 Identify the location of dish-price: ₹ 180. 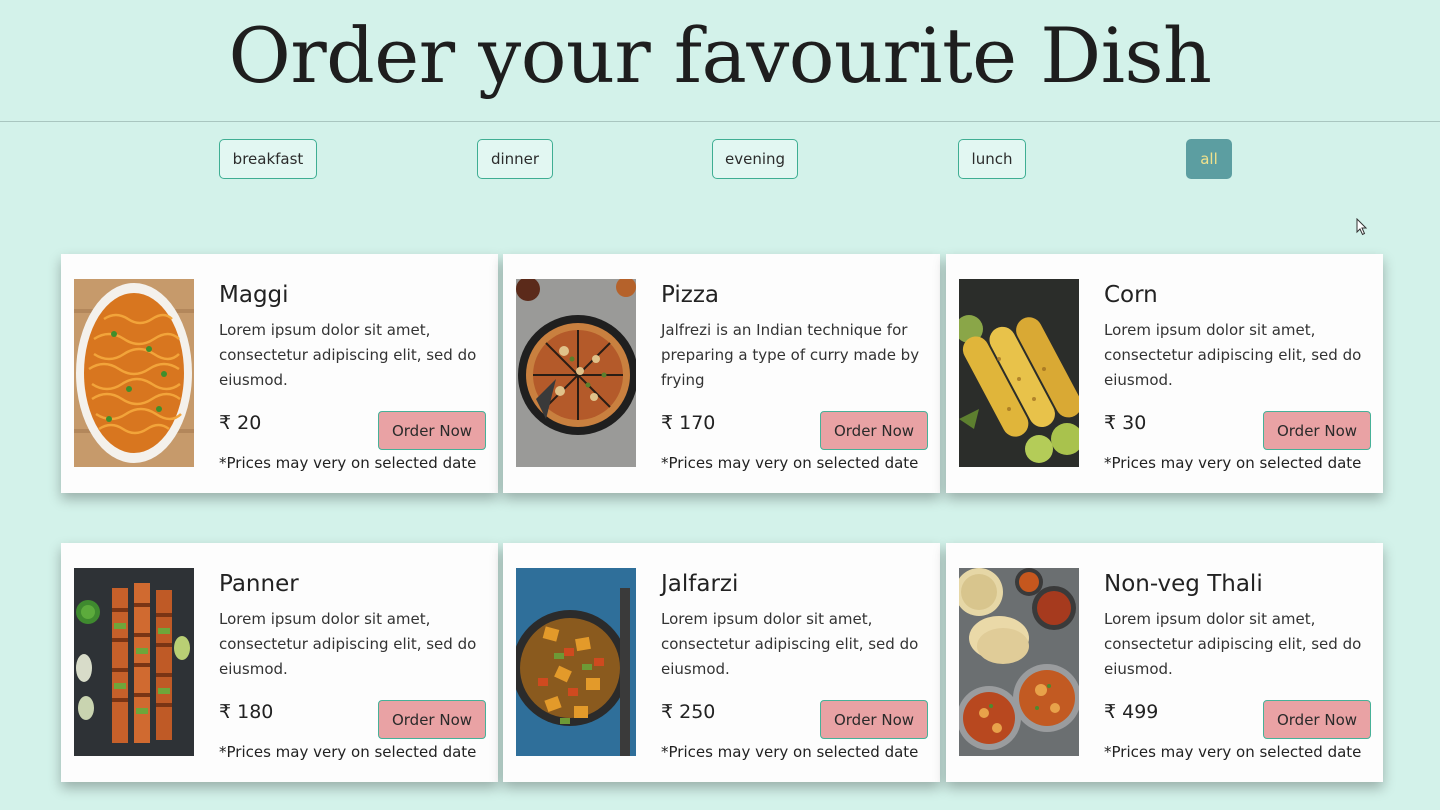
(246, 712).